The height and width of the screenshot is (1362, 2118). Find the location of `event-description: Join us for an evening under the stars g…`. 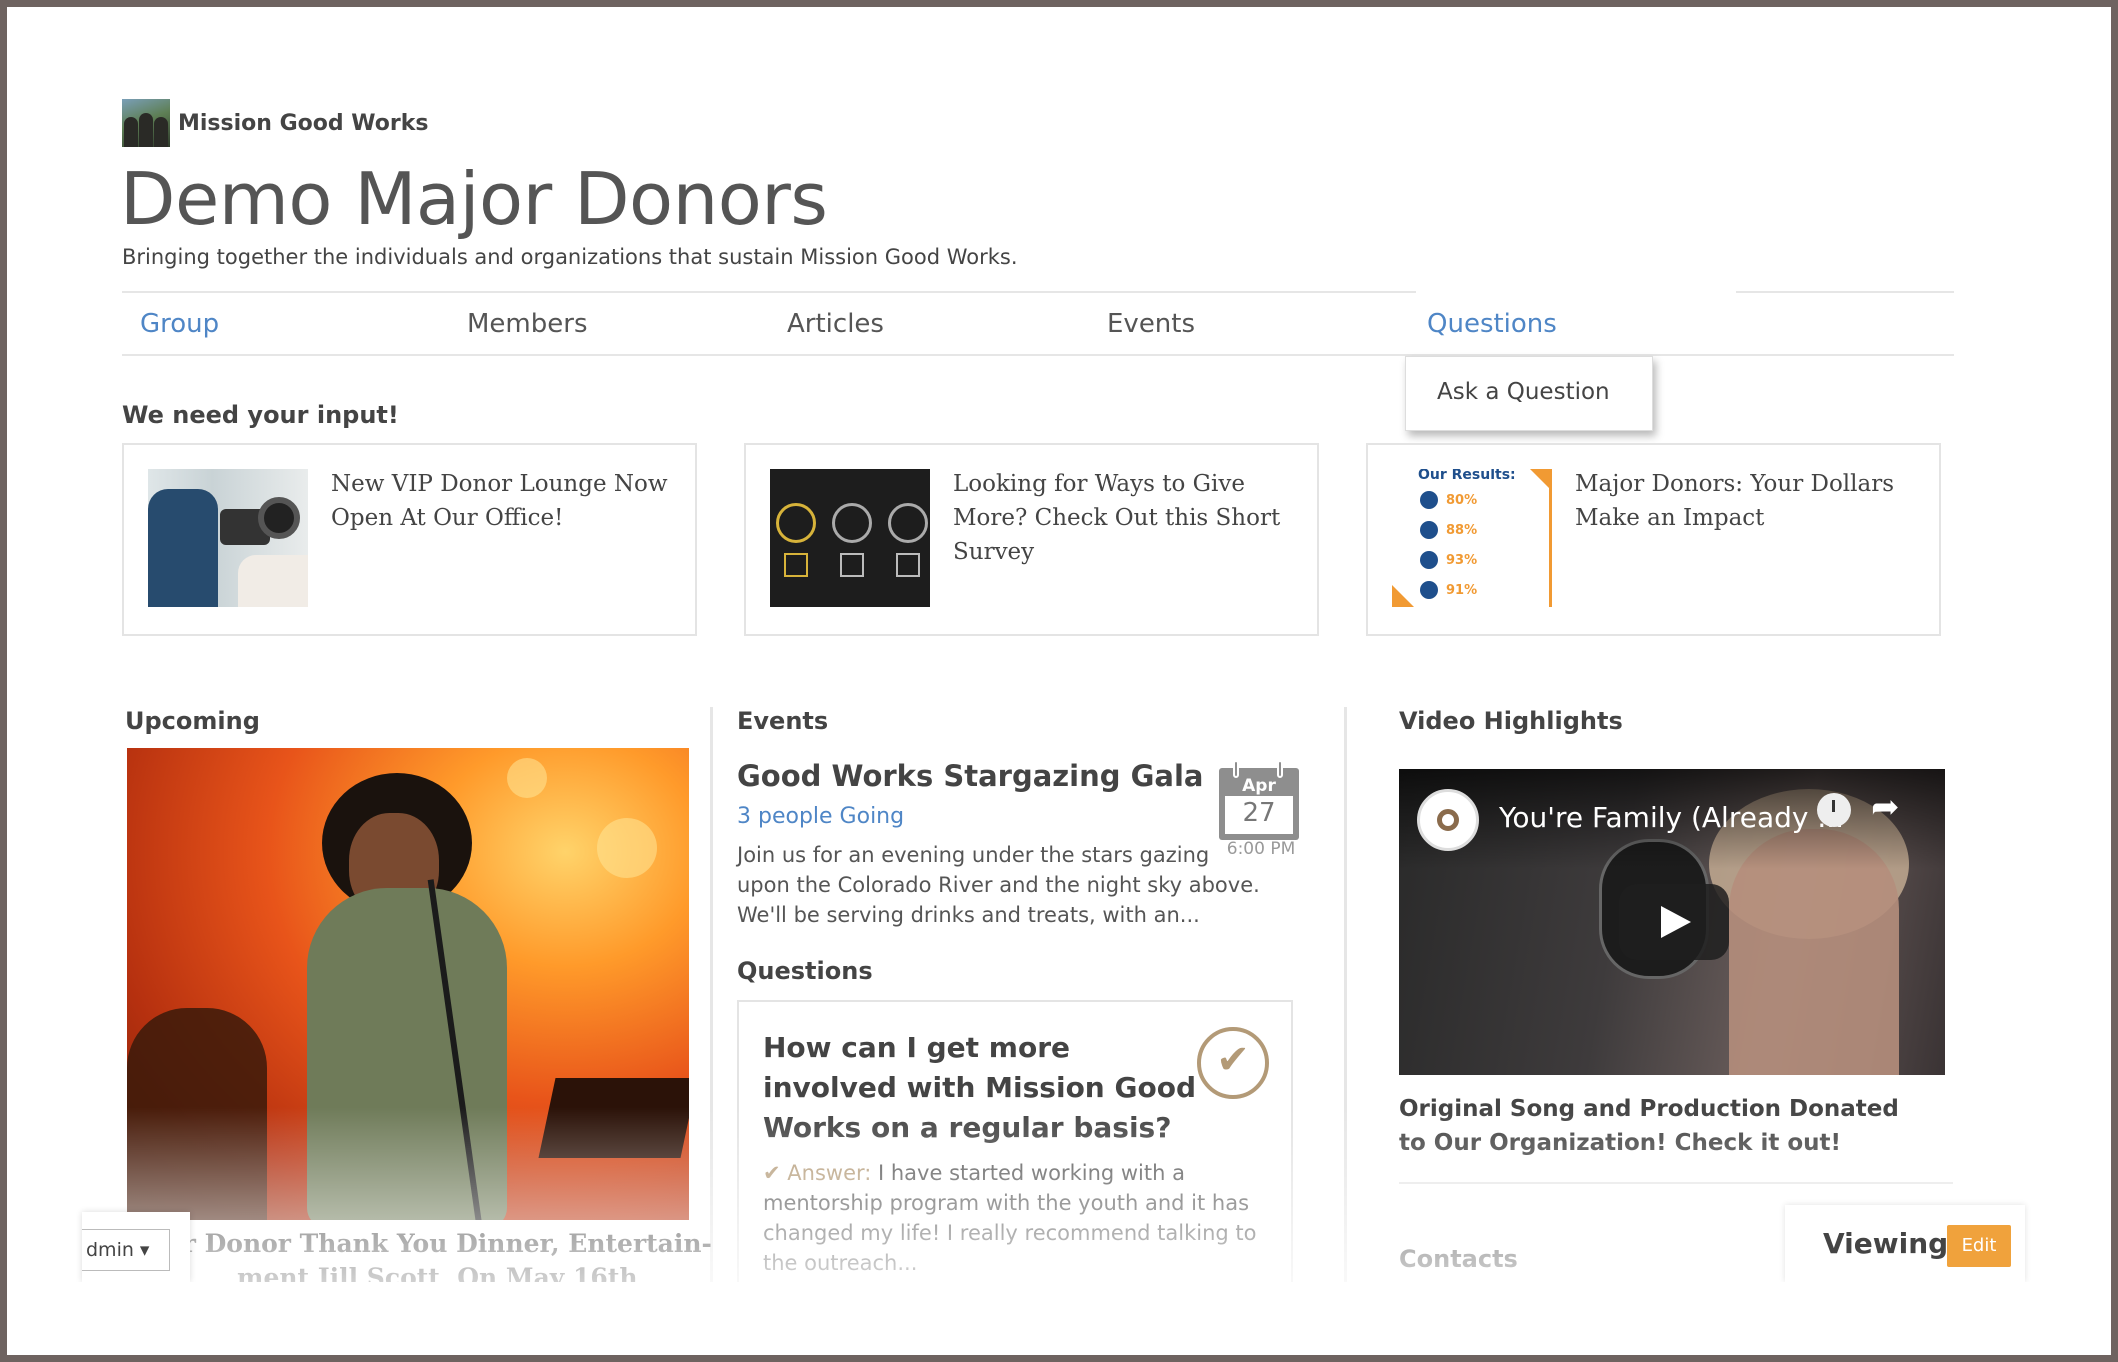

event-description: Join us for an evening under the stars g… is located at coordinates (998, 885).